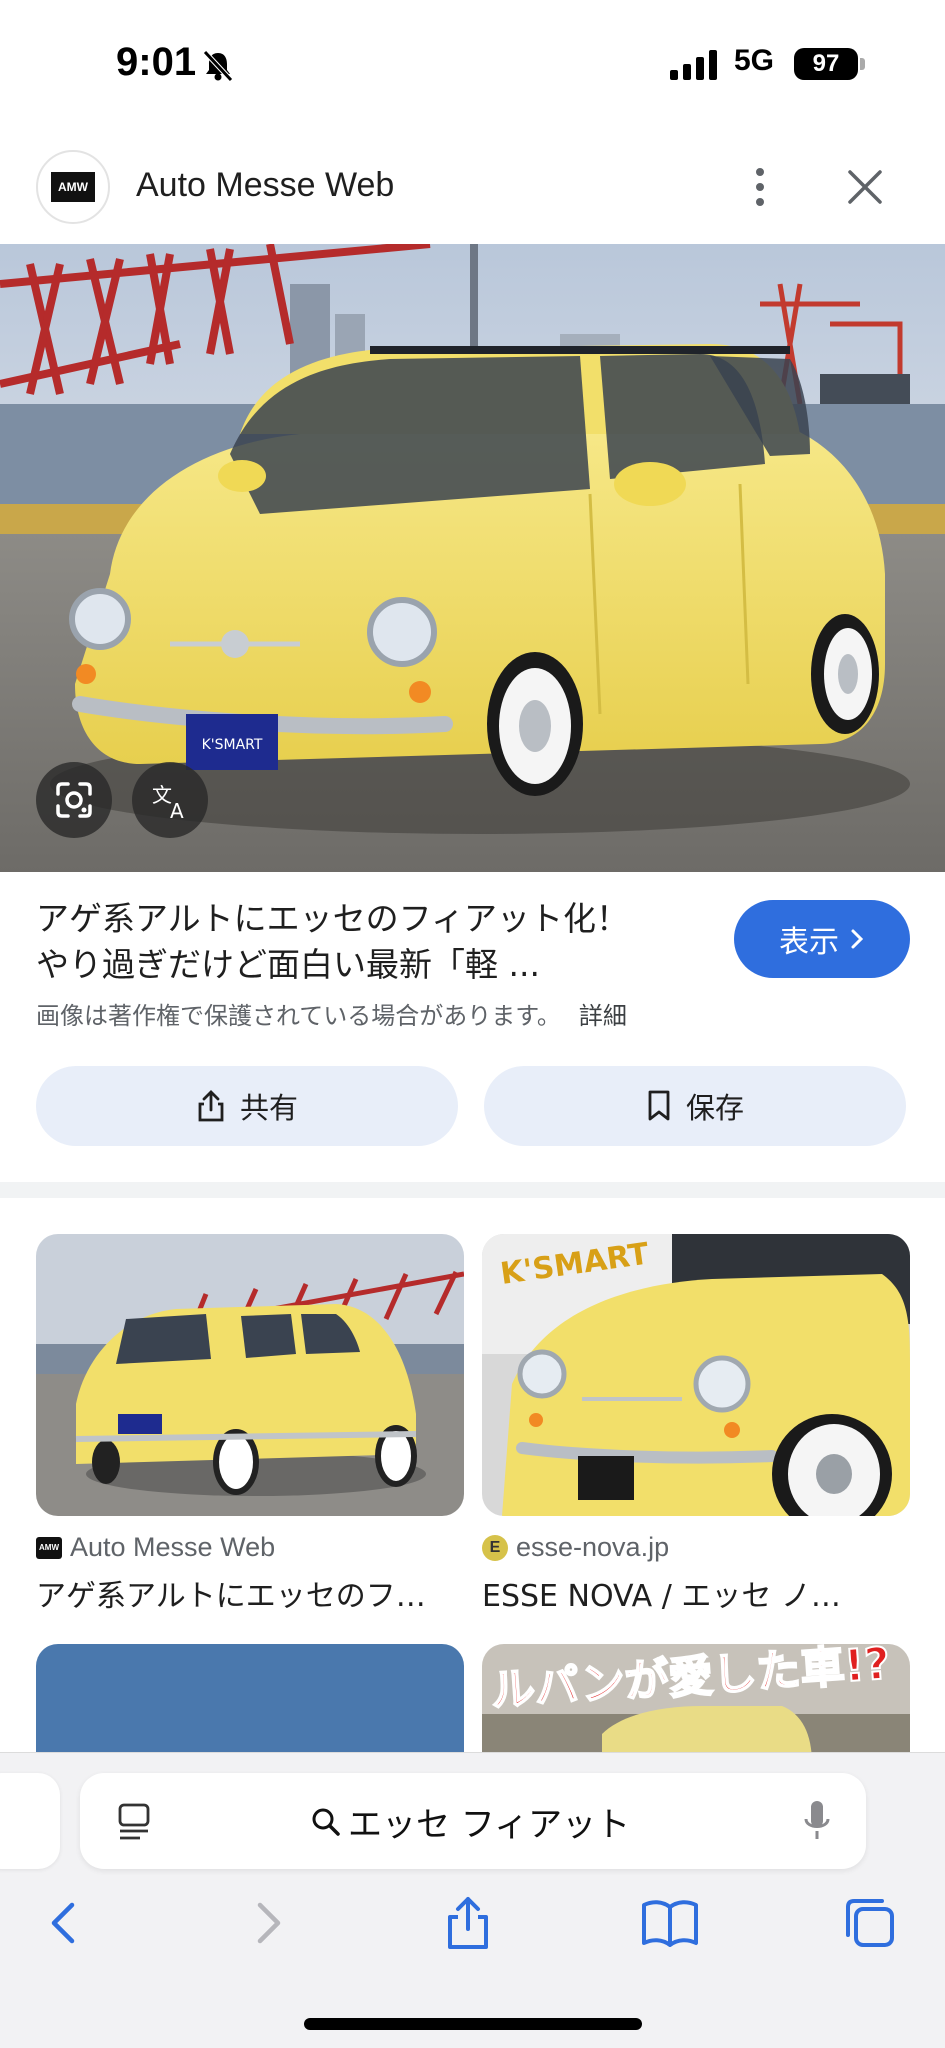 This screenshot has width=945, height=2048. What do you see at coordinates (30, 1821) in the screenshot?
I see `previous-tab-peek` at bounding box center [30, 1821].